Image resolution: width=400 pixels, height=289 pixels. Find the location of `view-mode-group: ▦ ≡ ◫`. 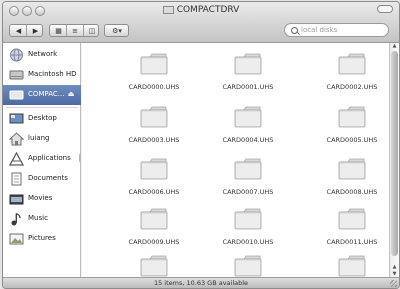

view-mode-group: ▦ ≡ ◫ is located at coordinates (74, 30).